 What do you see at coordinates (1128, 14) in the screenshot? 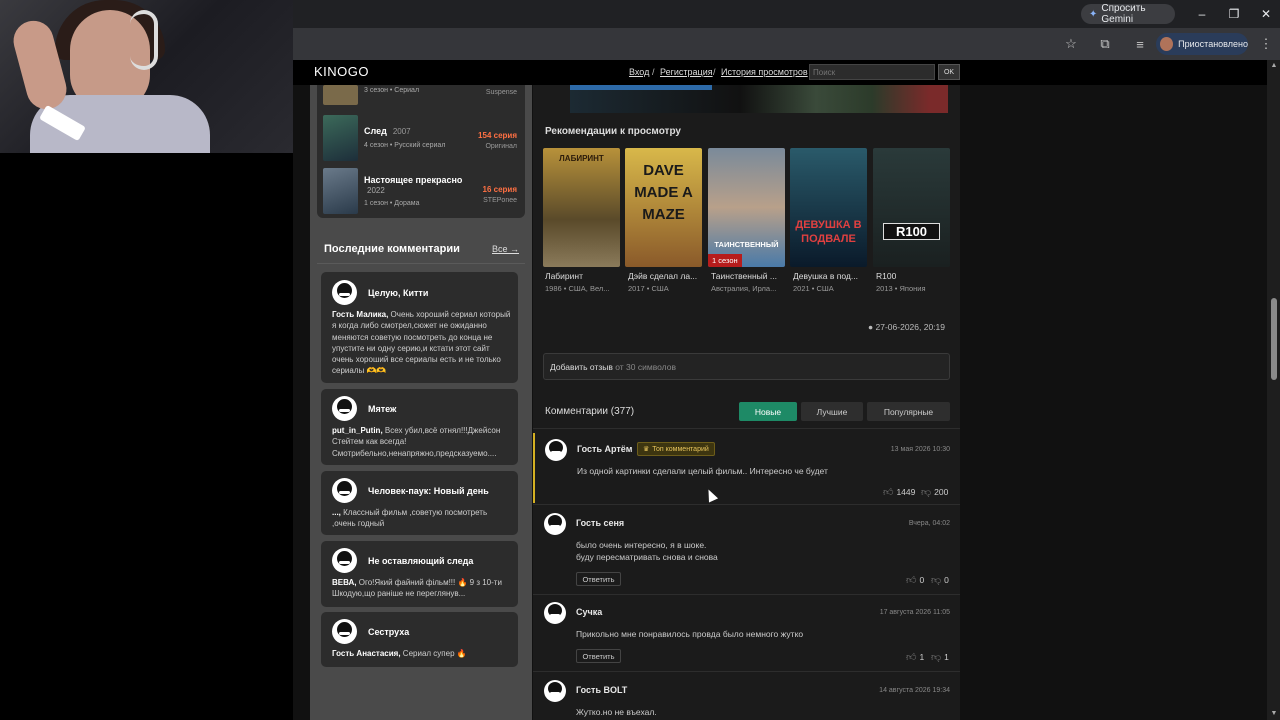
I see `gemini-button: ✦ Спросить Gemini` at bounding box center [1128, 14].